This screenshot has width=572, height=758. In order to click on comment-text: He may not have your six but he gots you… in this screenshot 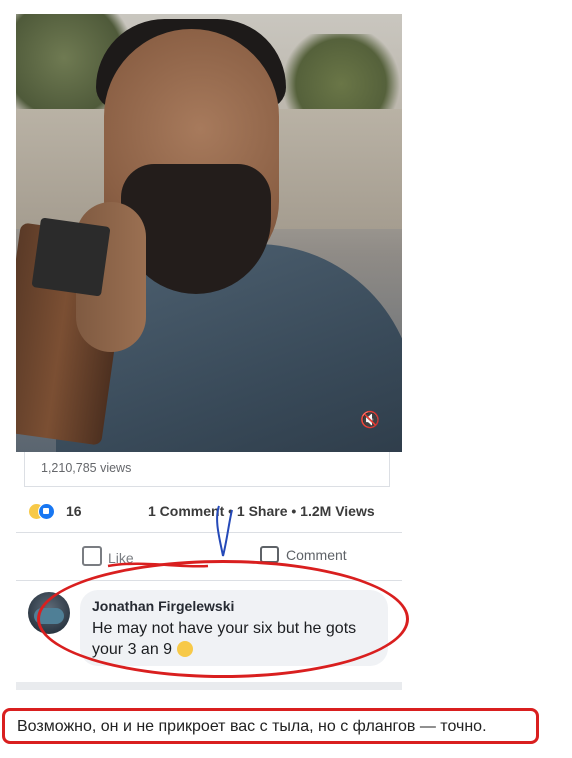, I will do `click(236, 639)`.